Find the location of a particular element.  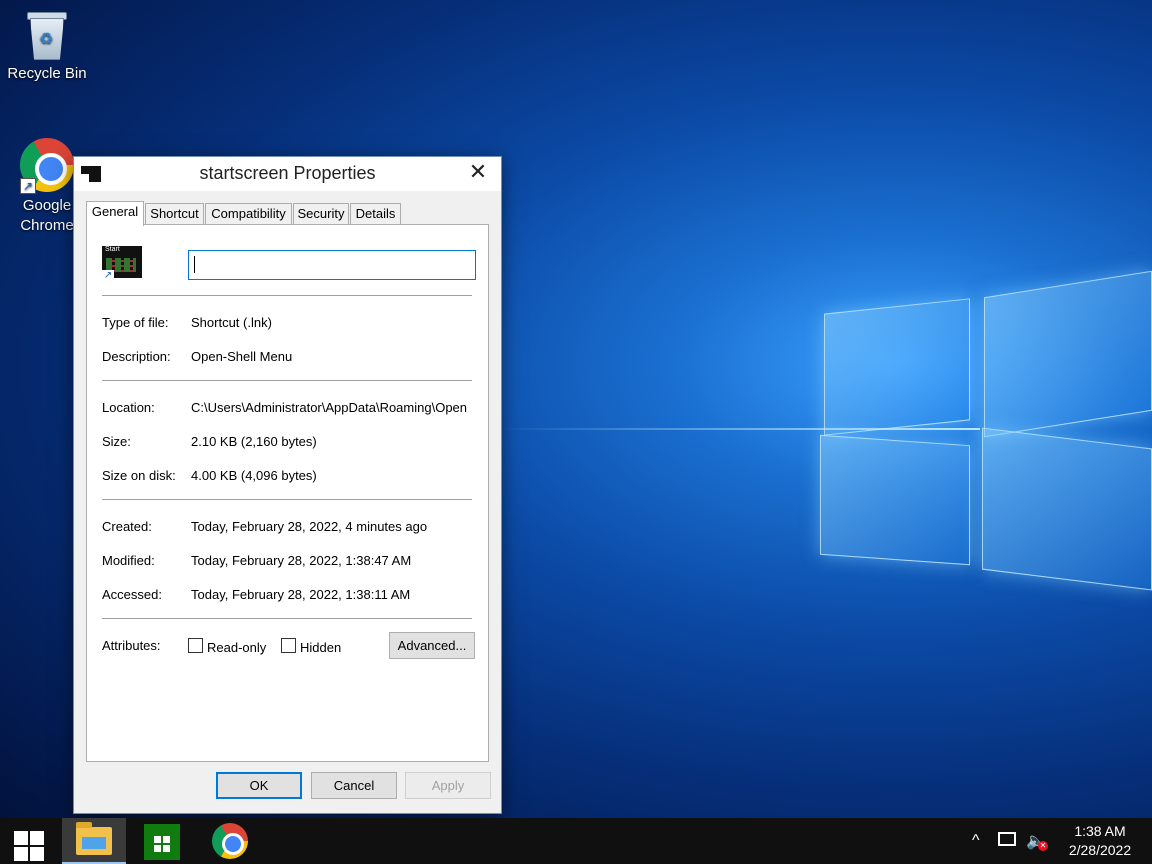

size-label: Size: is located at coordinates (116, 441).